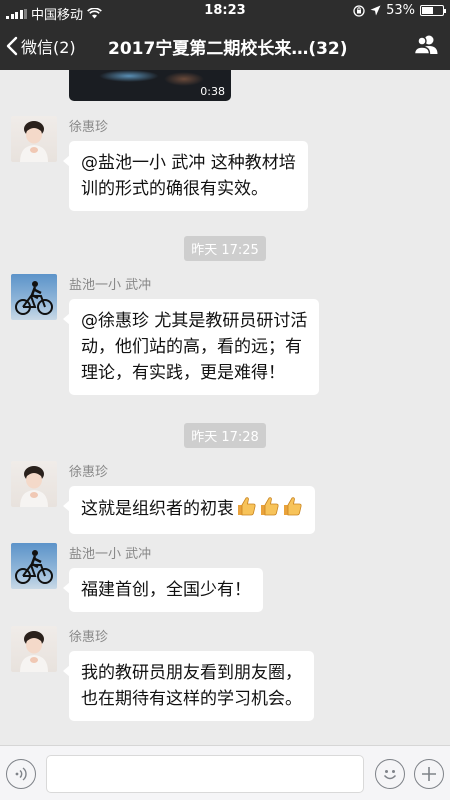 The width and height of the screenshot is (450, 800). Describe the element at coordinates (191, 673) in the screenshot. I see `message-text: 我的教研员朋友看到朋友圈，` at that location.